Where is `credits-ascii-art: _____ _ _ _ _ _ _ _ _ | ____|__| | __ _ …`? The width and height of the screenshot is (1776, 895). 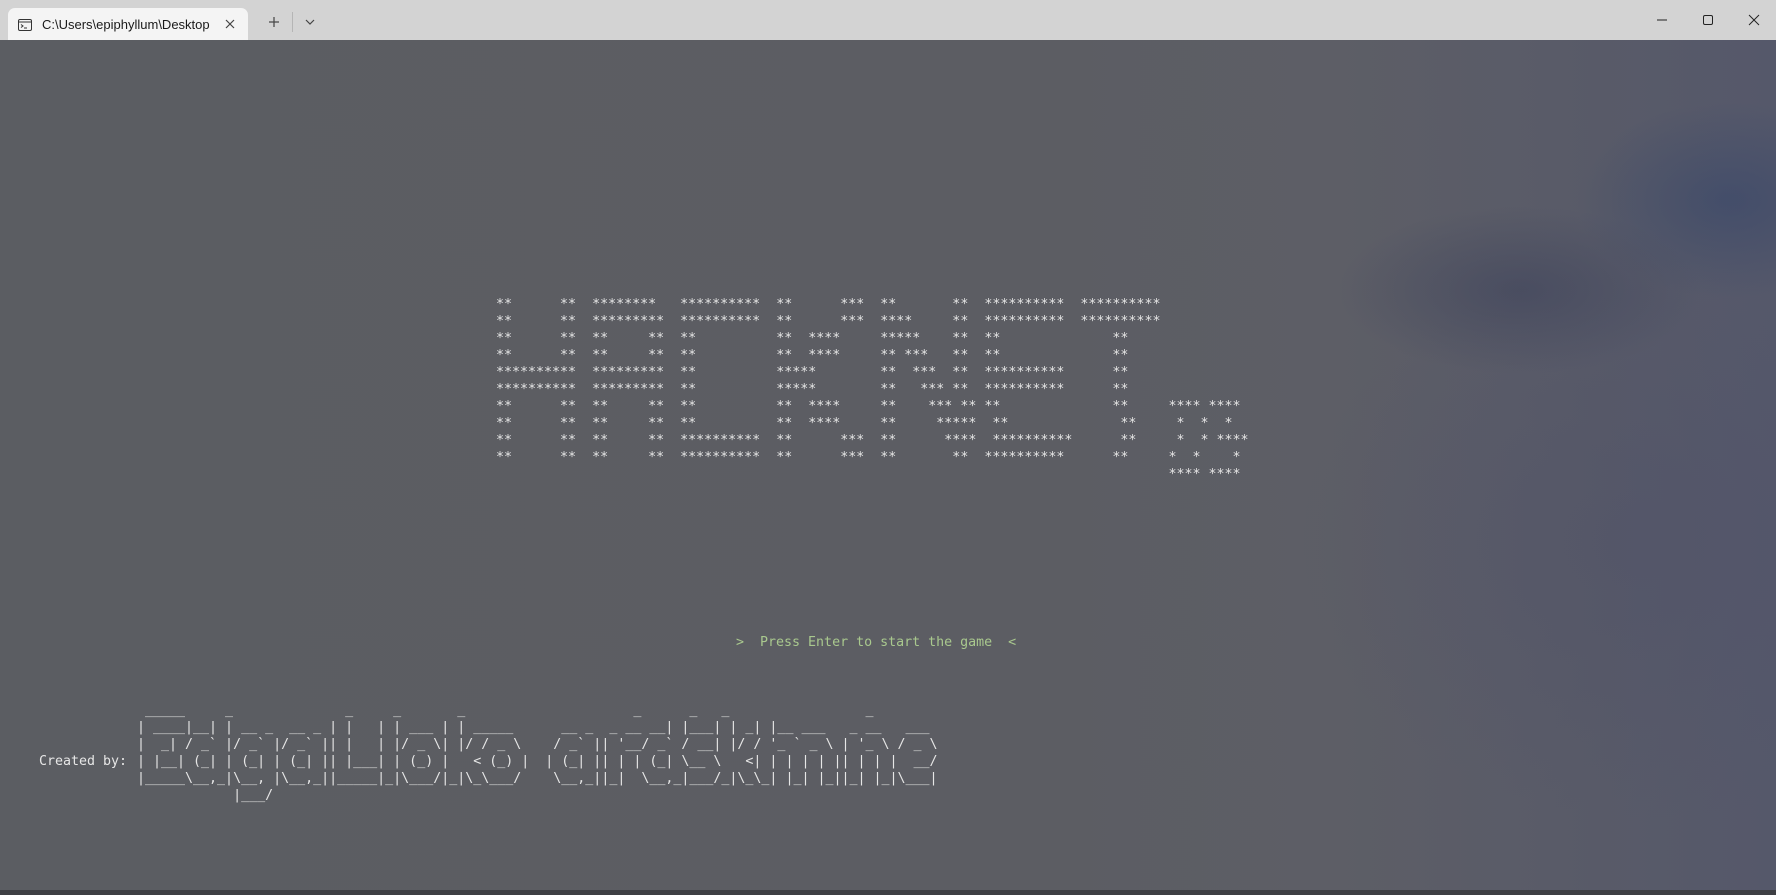
credits-ascii-art: _____ _ _ _ _ _ _ _ _ | ____|__| | __ _ … is located at coordinates (537, 753).